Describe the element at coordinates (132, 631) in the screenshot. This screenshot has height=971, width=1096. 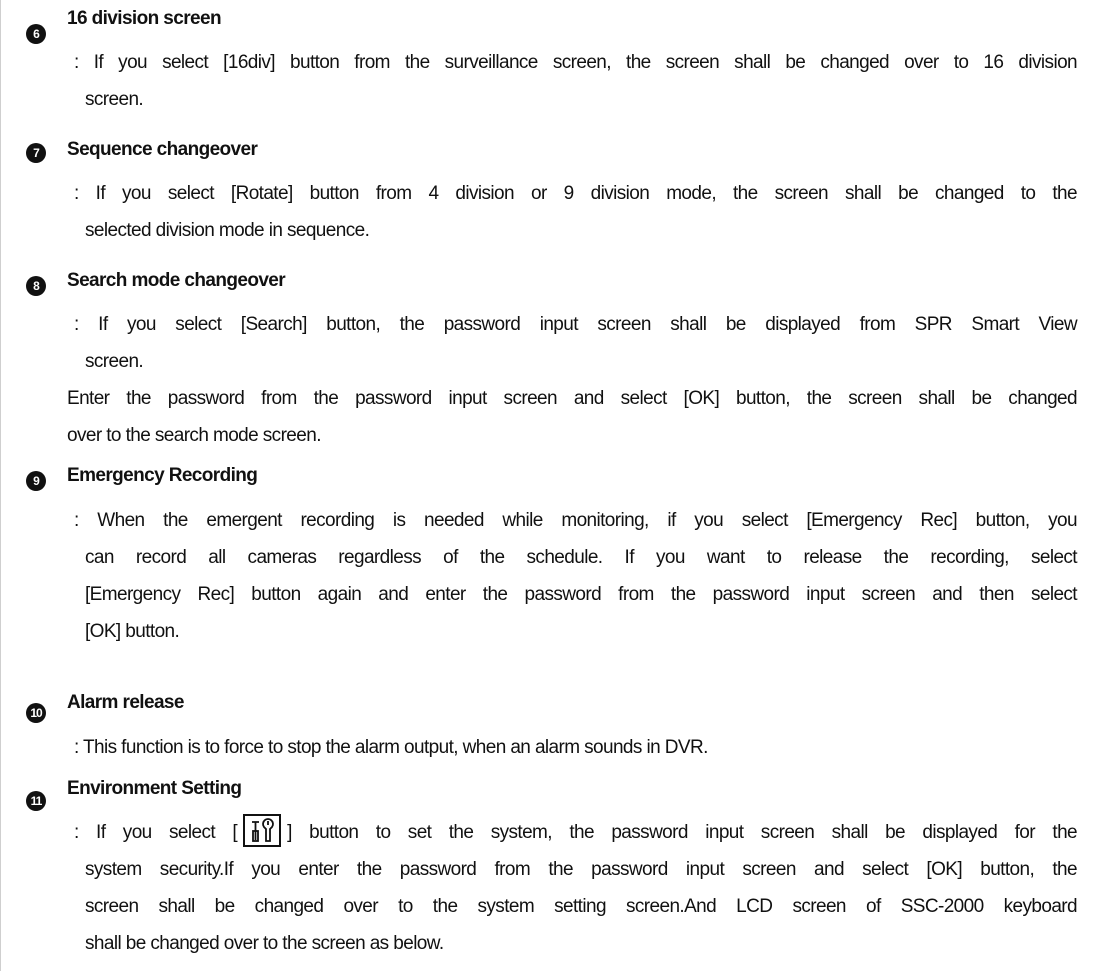
I see `body-line: [OK] button.` at that location.